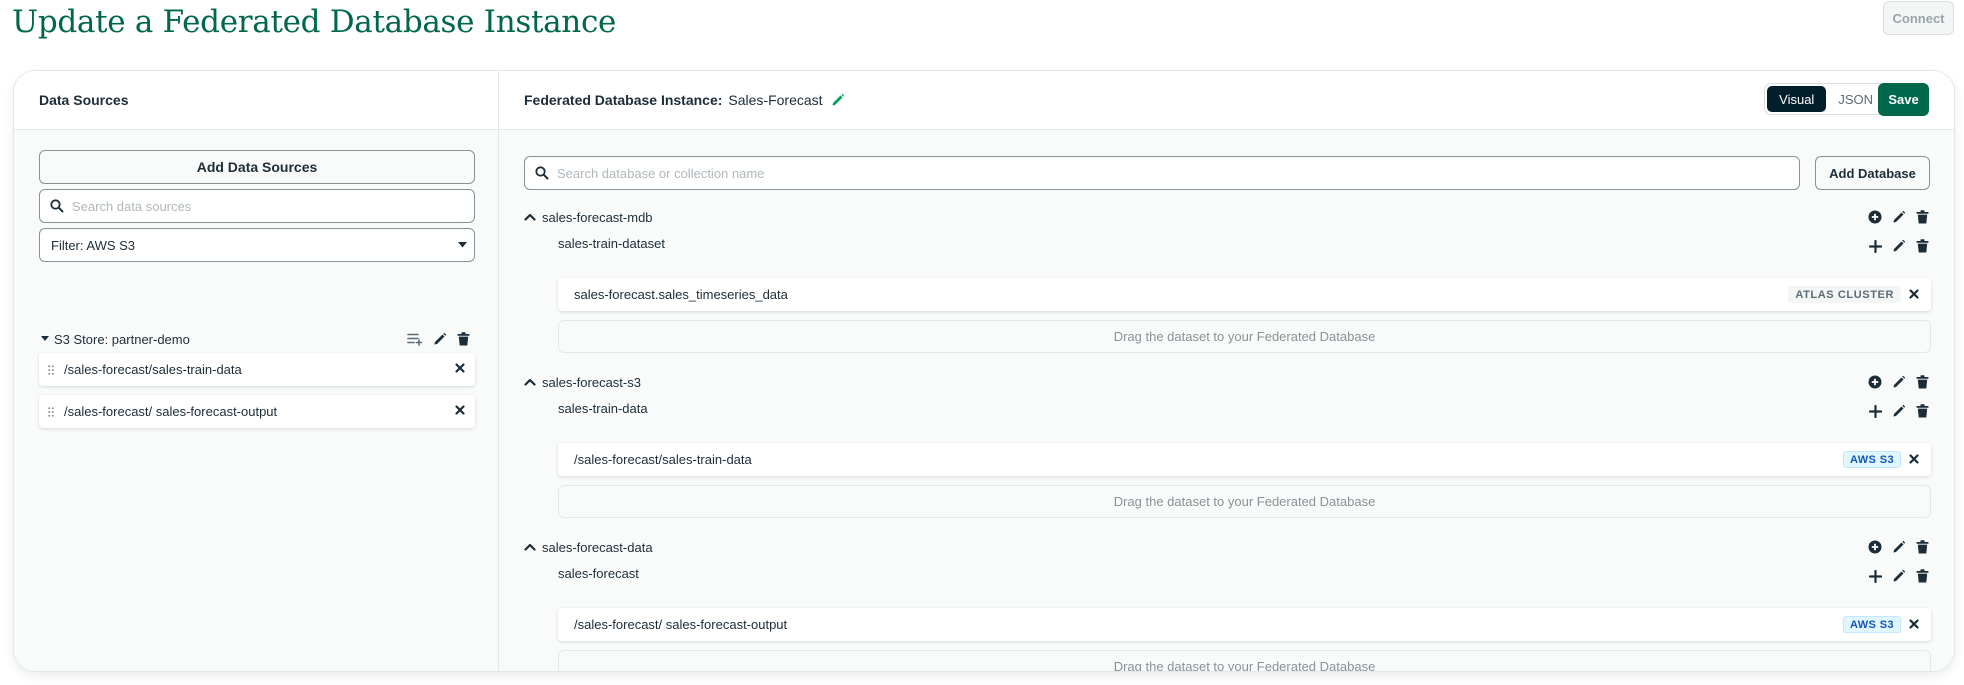  I want to click on dataset-name: sales-forecast.sales_timeseries_data, so click(681, 294).